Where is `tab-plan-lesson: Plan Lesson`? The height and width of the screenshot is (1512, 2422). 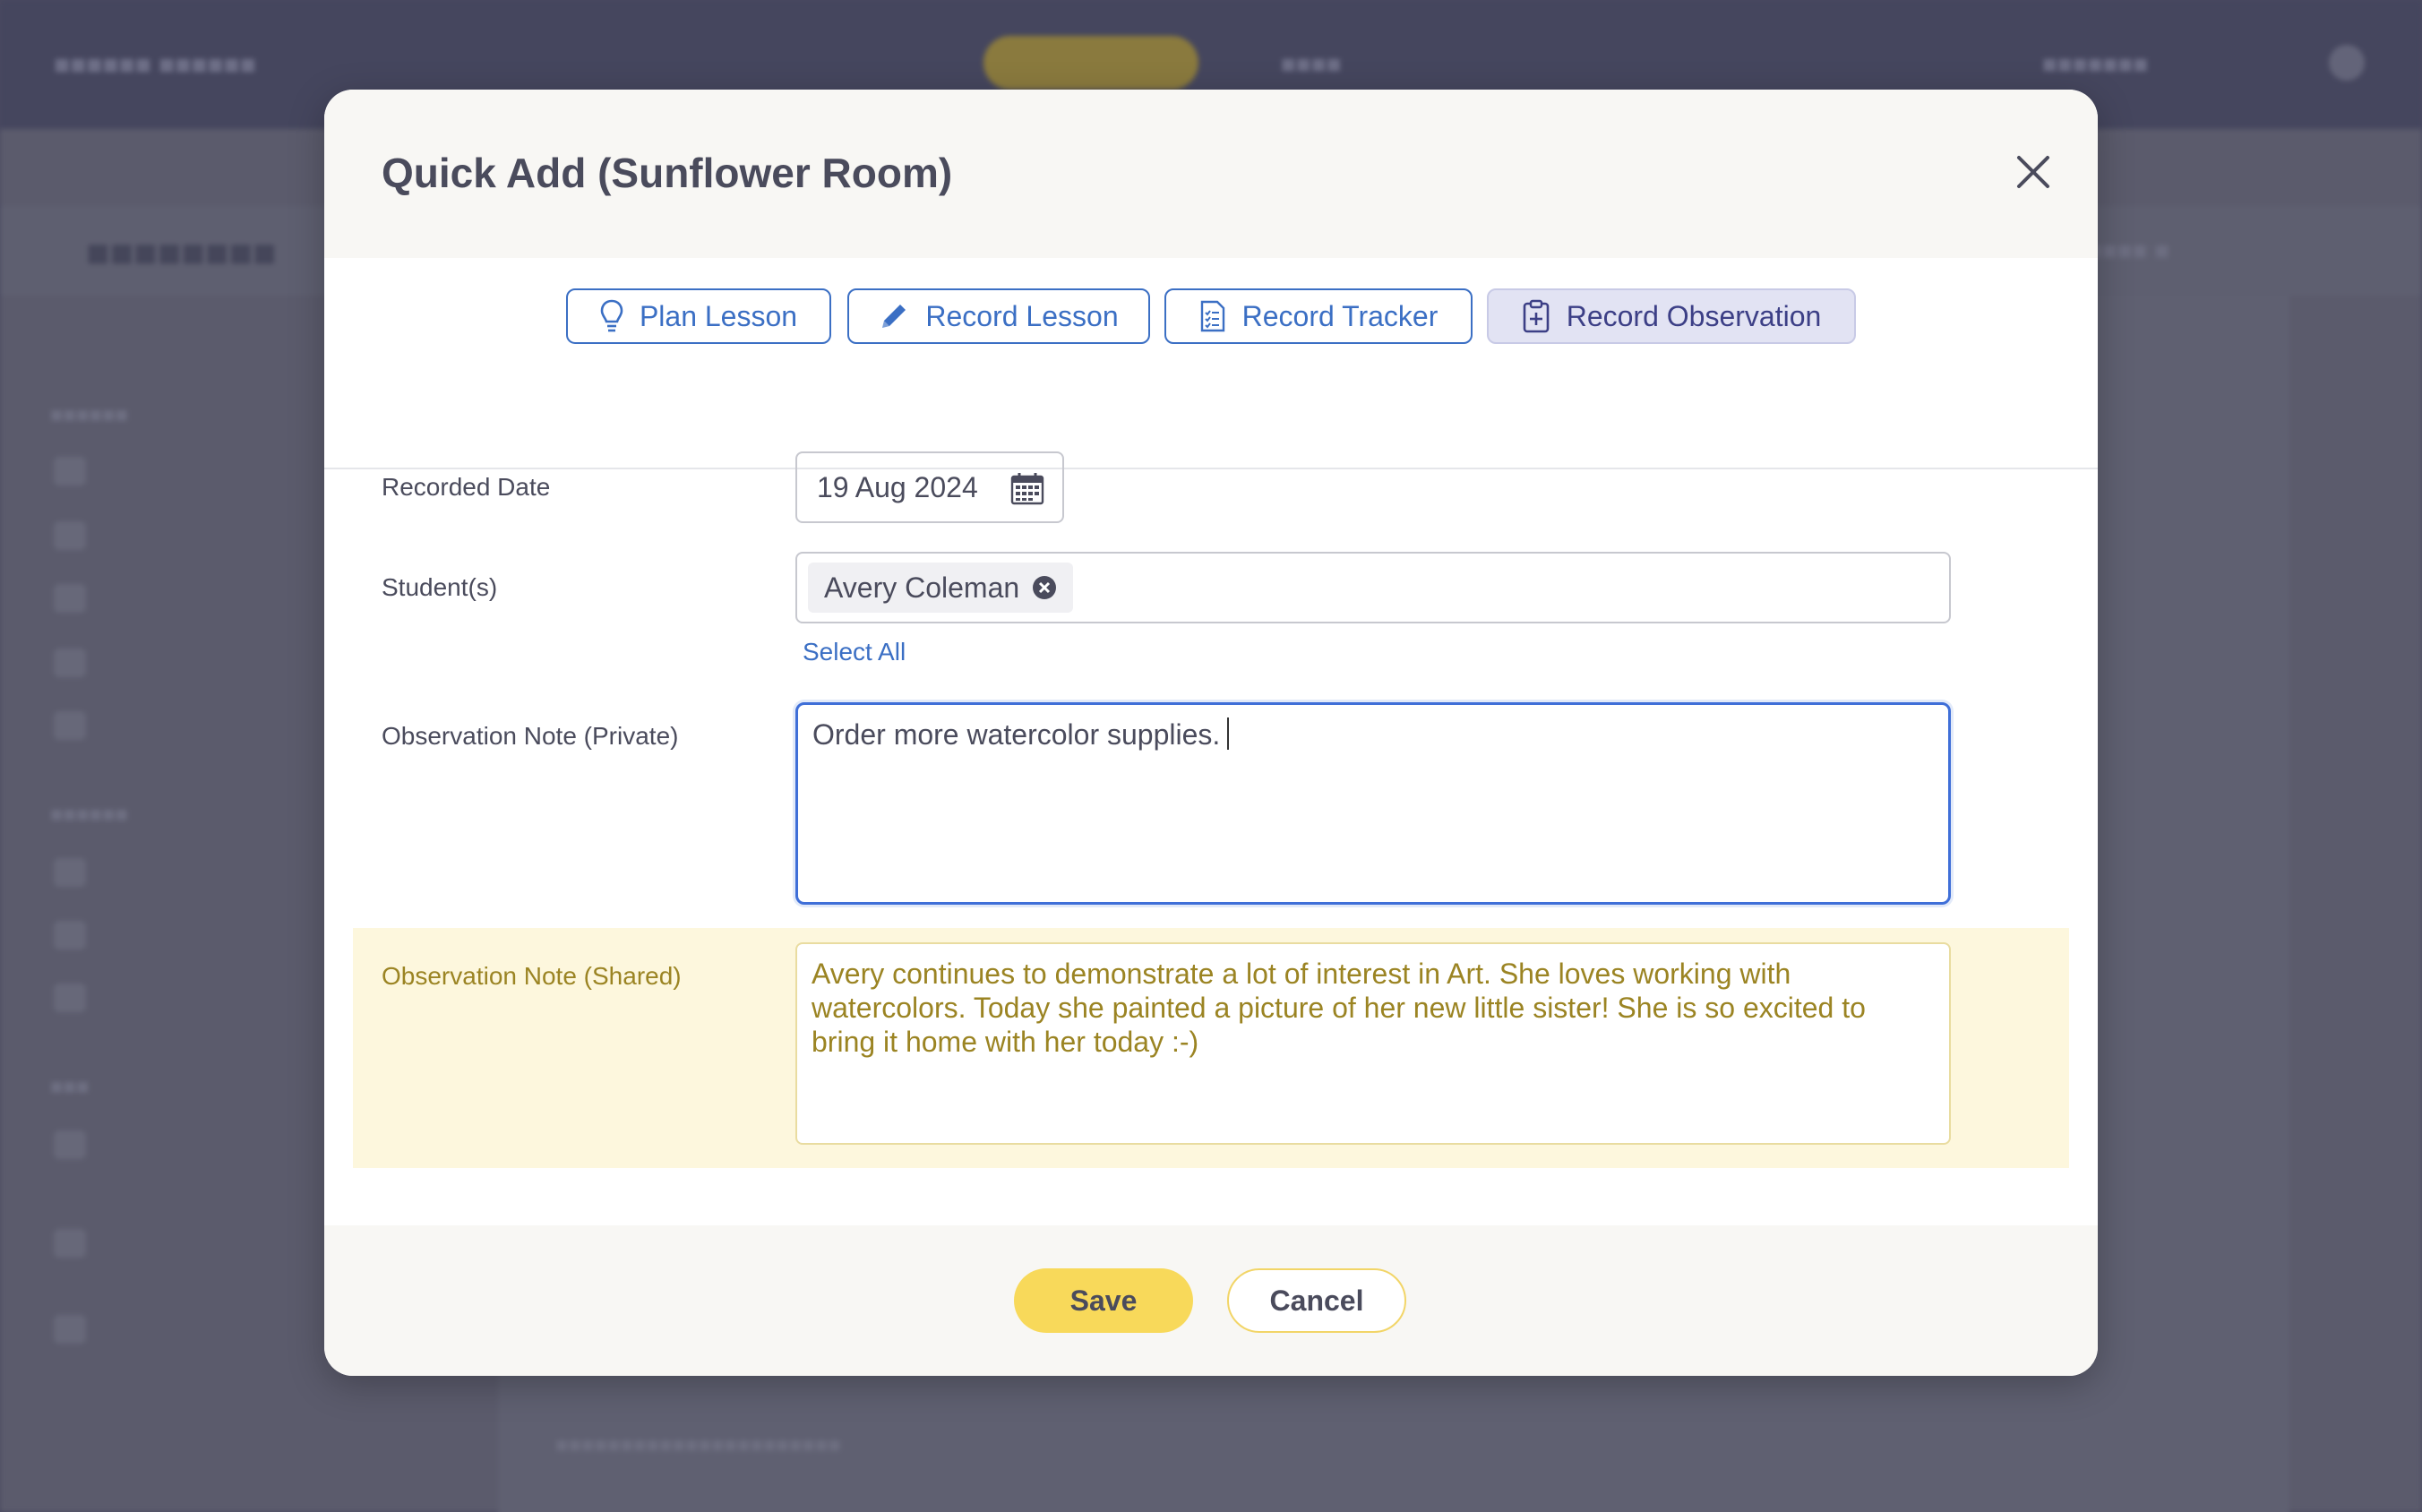 tab-plan-lesson: Plan Lesson is located at coordinates (698, 316).